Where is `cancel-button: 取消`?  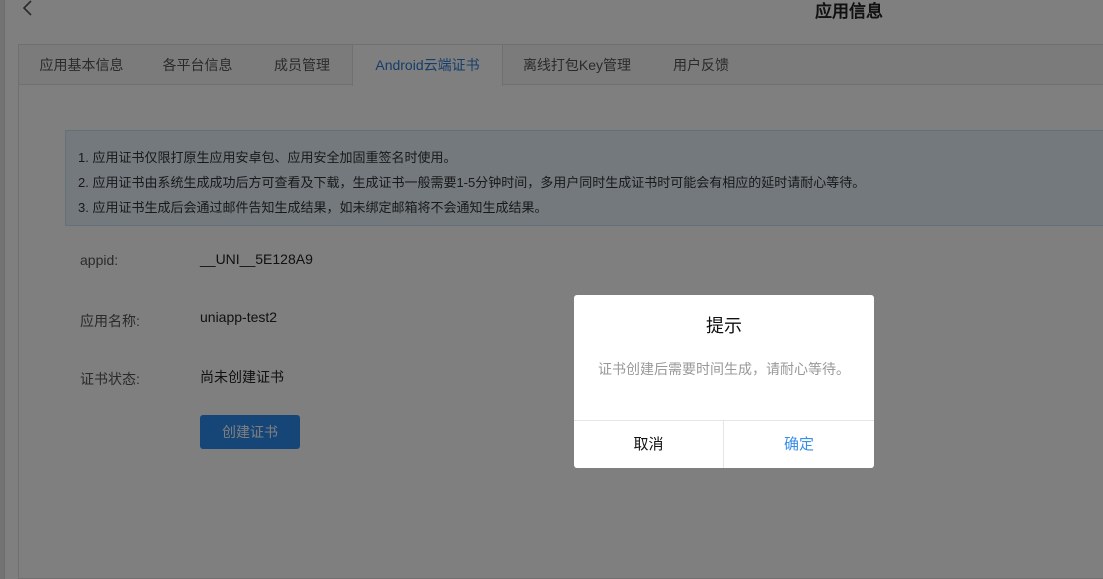 cancel-button: 取消 is located at coordinates (649, 444).